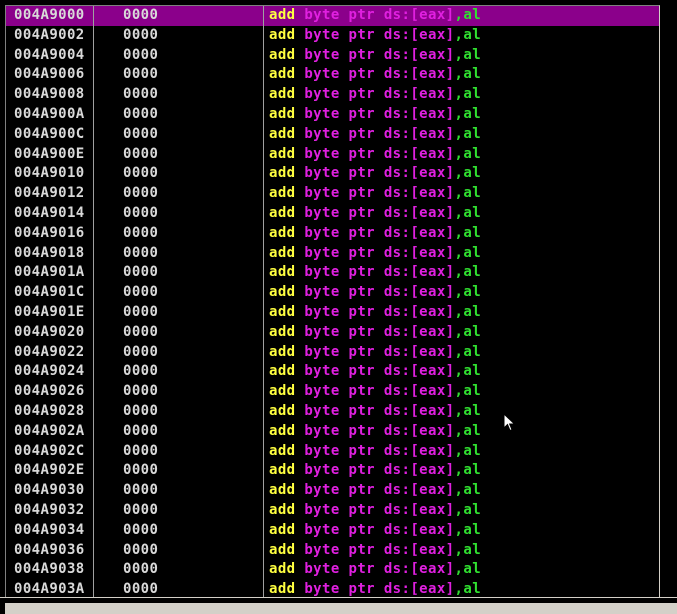  I want to click on address-cell: 004A9006, so click(49, 74).